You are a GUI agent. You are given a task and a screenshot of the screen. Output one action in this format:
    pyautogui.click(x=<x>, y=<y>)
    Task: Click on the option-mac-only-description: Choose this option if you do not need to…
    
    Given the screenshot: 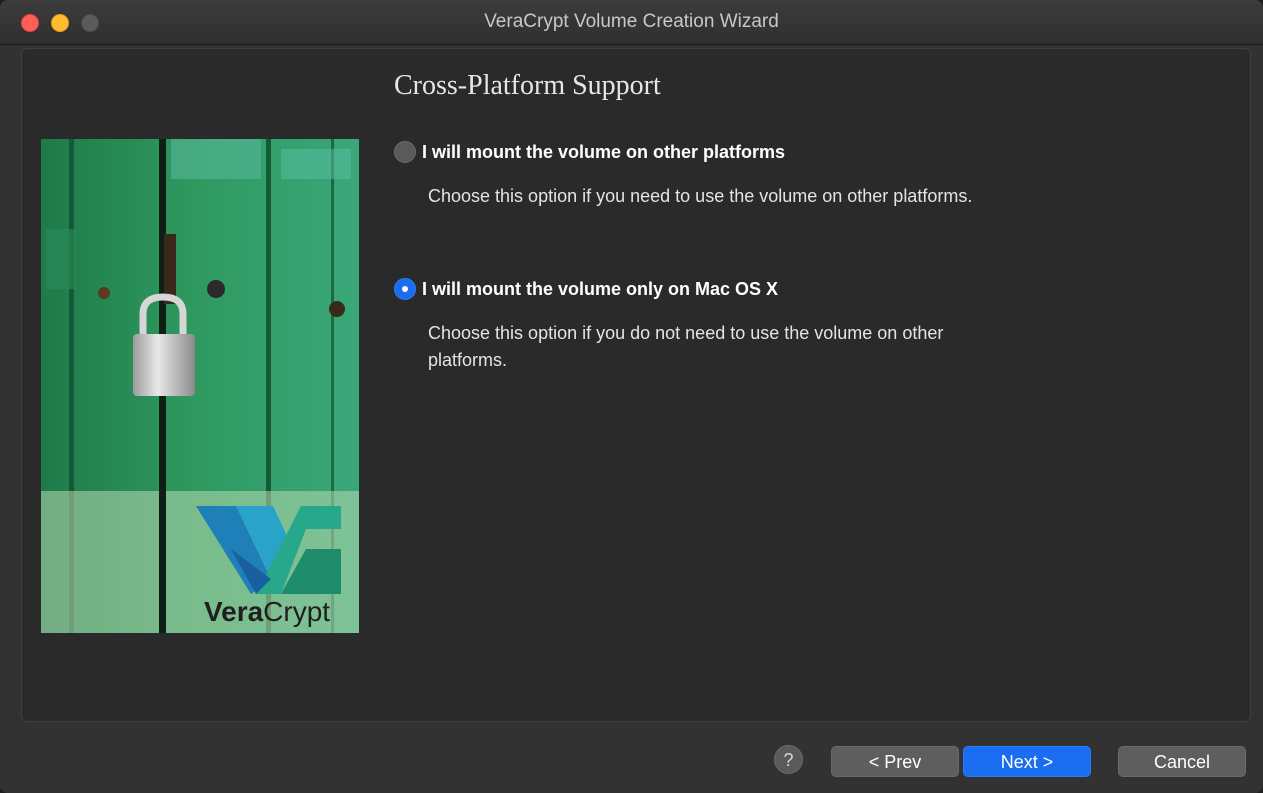 What is the action you would take?
    pyautogui.click(x=686, y=346)
    